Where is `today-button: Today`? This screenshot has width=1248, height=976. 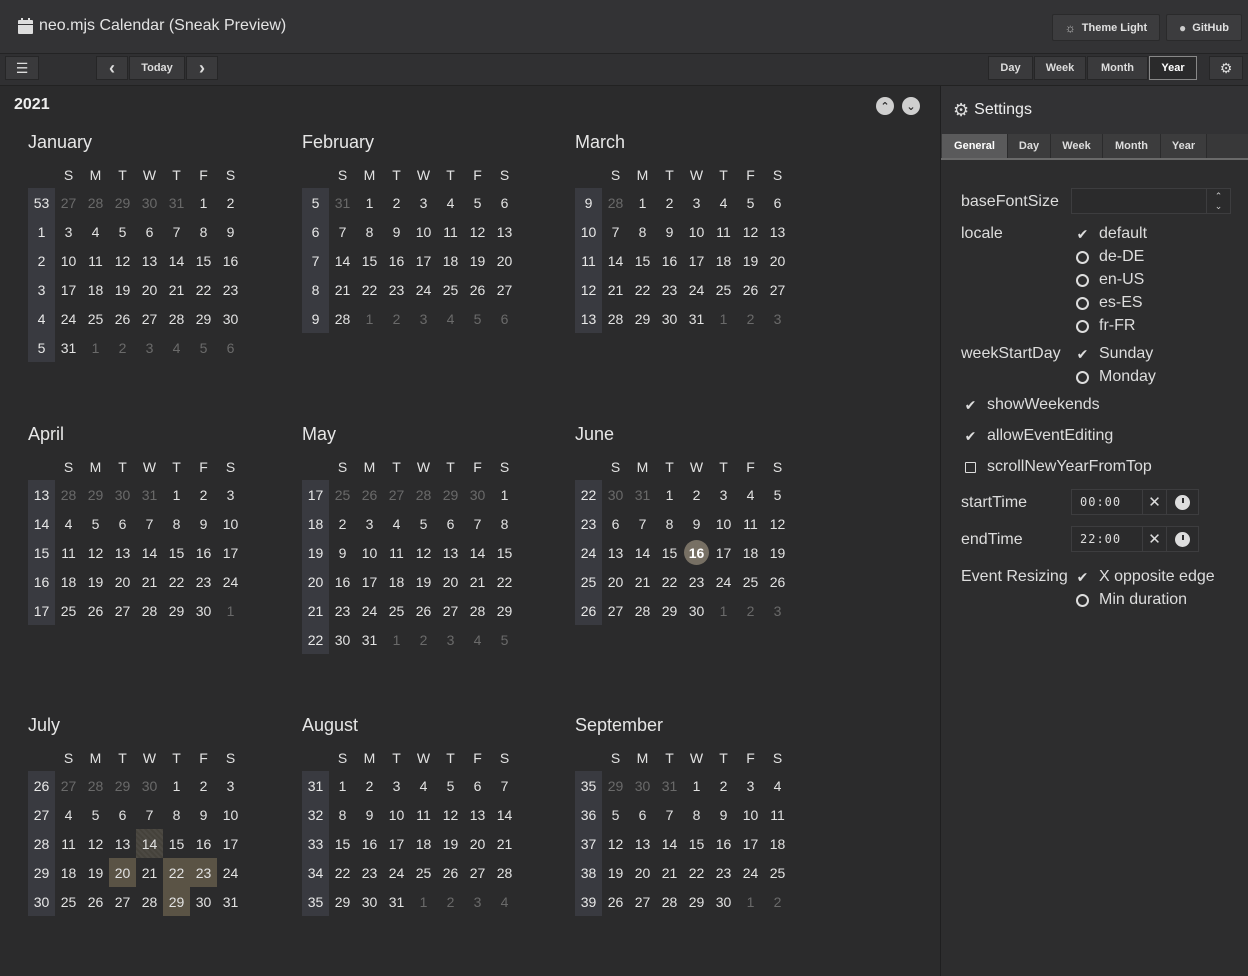
today-button: Today is located at coordinates (157, 68).